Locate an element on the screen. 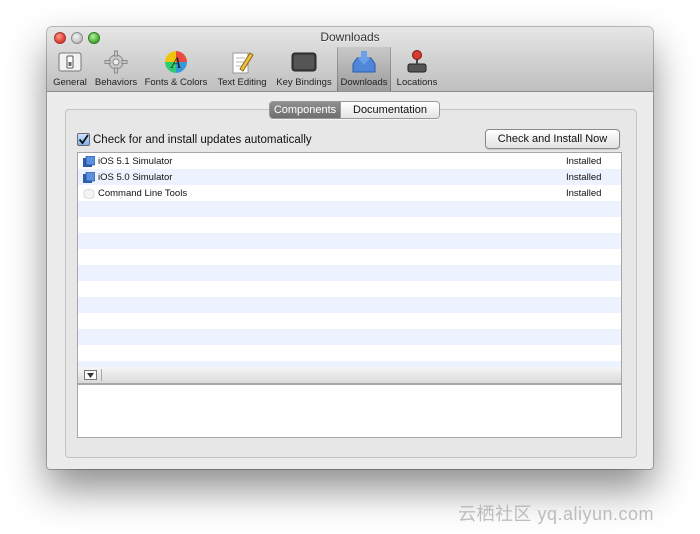 This screenshot has width=700, height=534. toolbar-item-key-bindings: Key Bindings is located at coordinates (304, 69).